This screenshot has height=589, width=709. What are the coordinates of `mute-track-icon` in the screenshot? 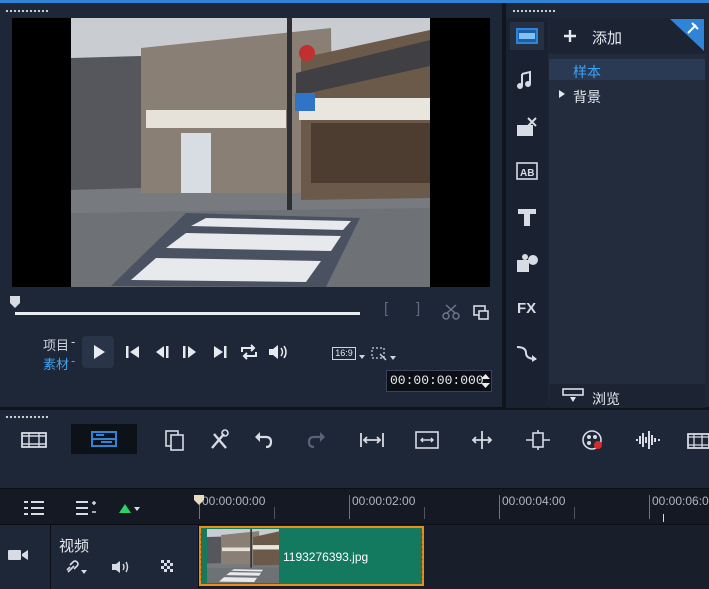 It's located at (121, 567).